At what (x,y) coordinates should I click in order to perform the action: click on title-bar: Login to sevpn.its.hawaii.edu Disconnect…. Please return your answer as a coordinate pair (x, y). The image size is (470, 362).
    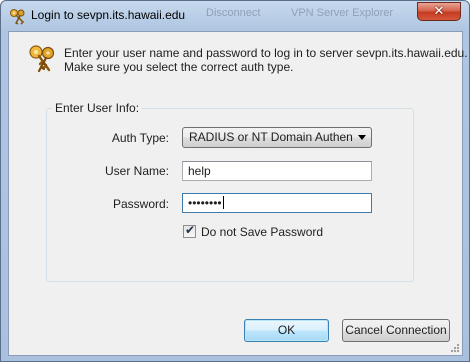
    Looking at the image, I should click on (235, 16).